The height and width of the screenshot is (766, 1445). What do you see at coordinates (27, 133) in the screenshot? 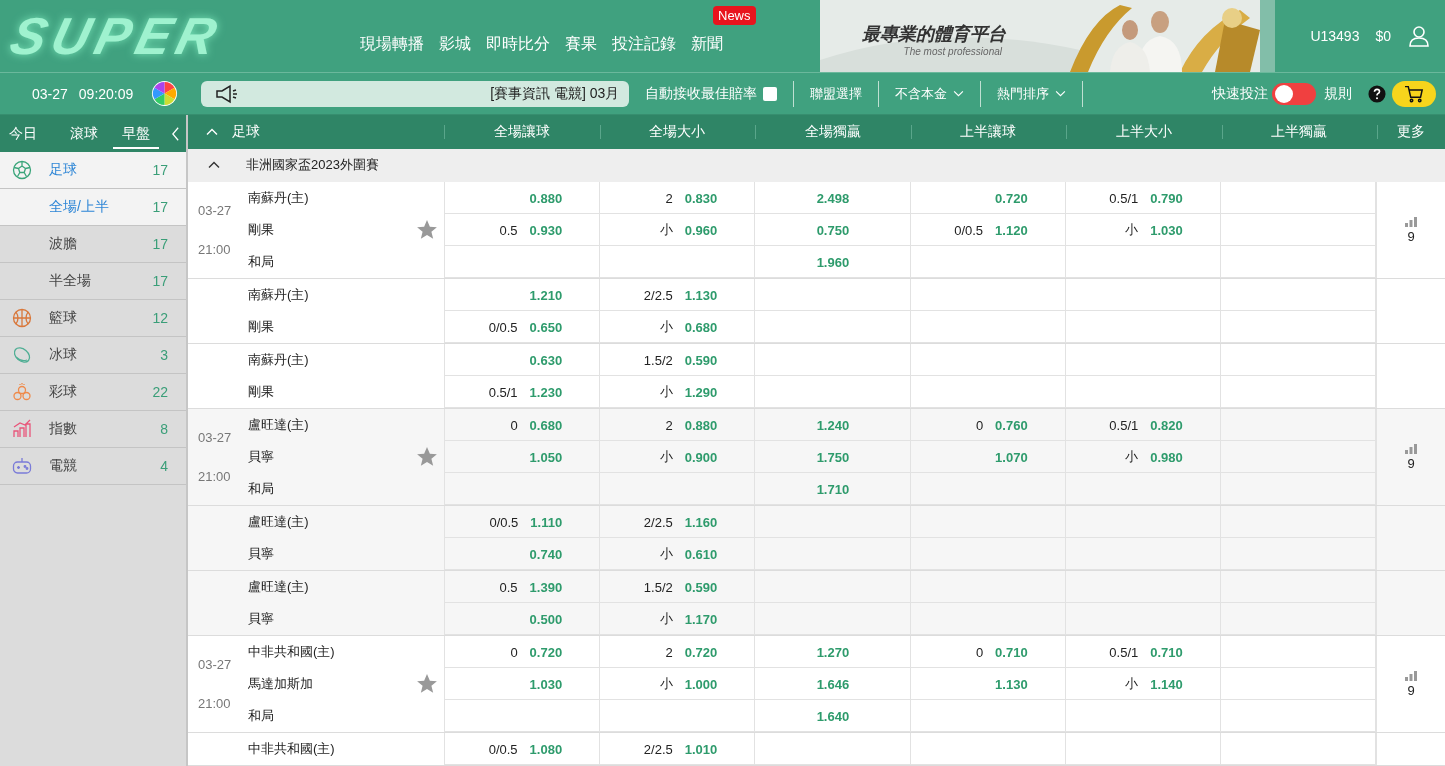
I see `sidebar-tab: 今日` at bounding box center [27, 133].